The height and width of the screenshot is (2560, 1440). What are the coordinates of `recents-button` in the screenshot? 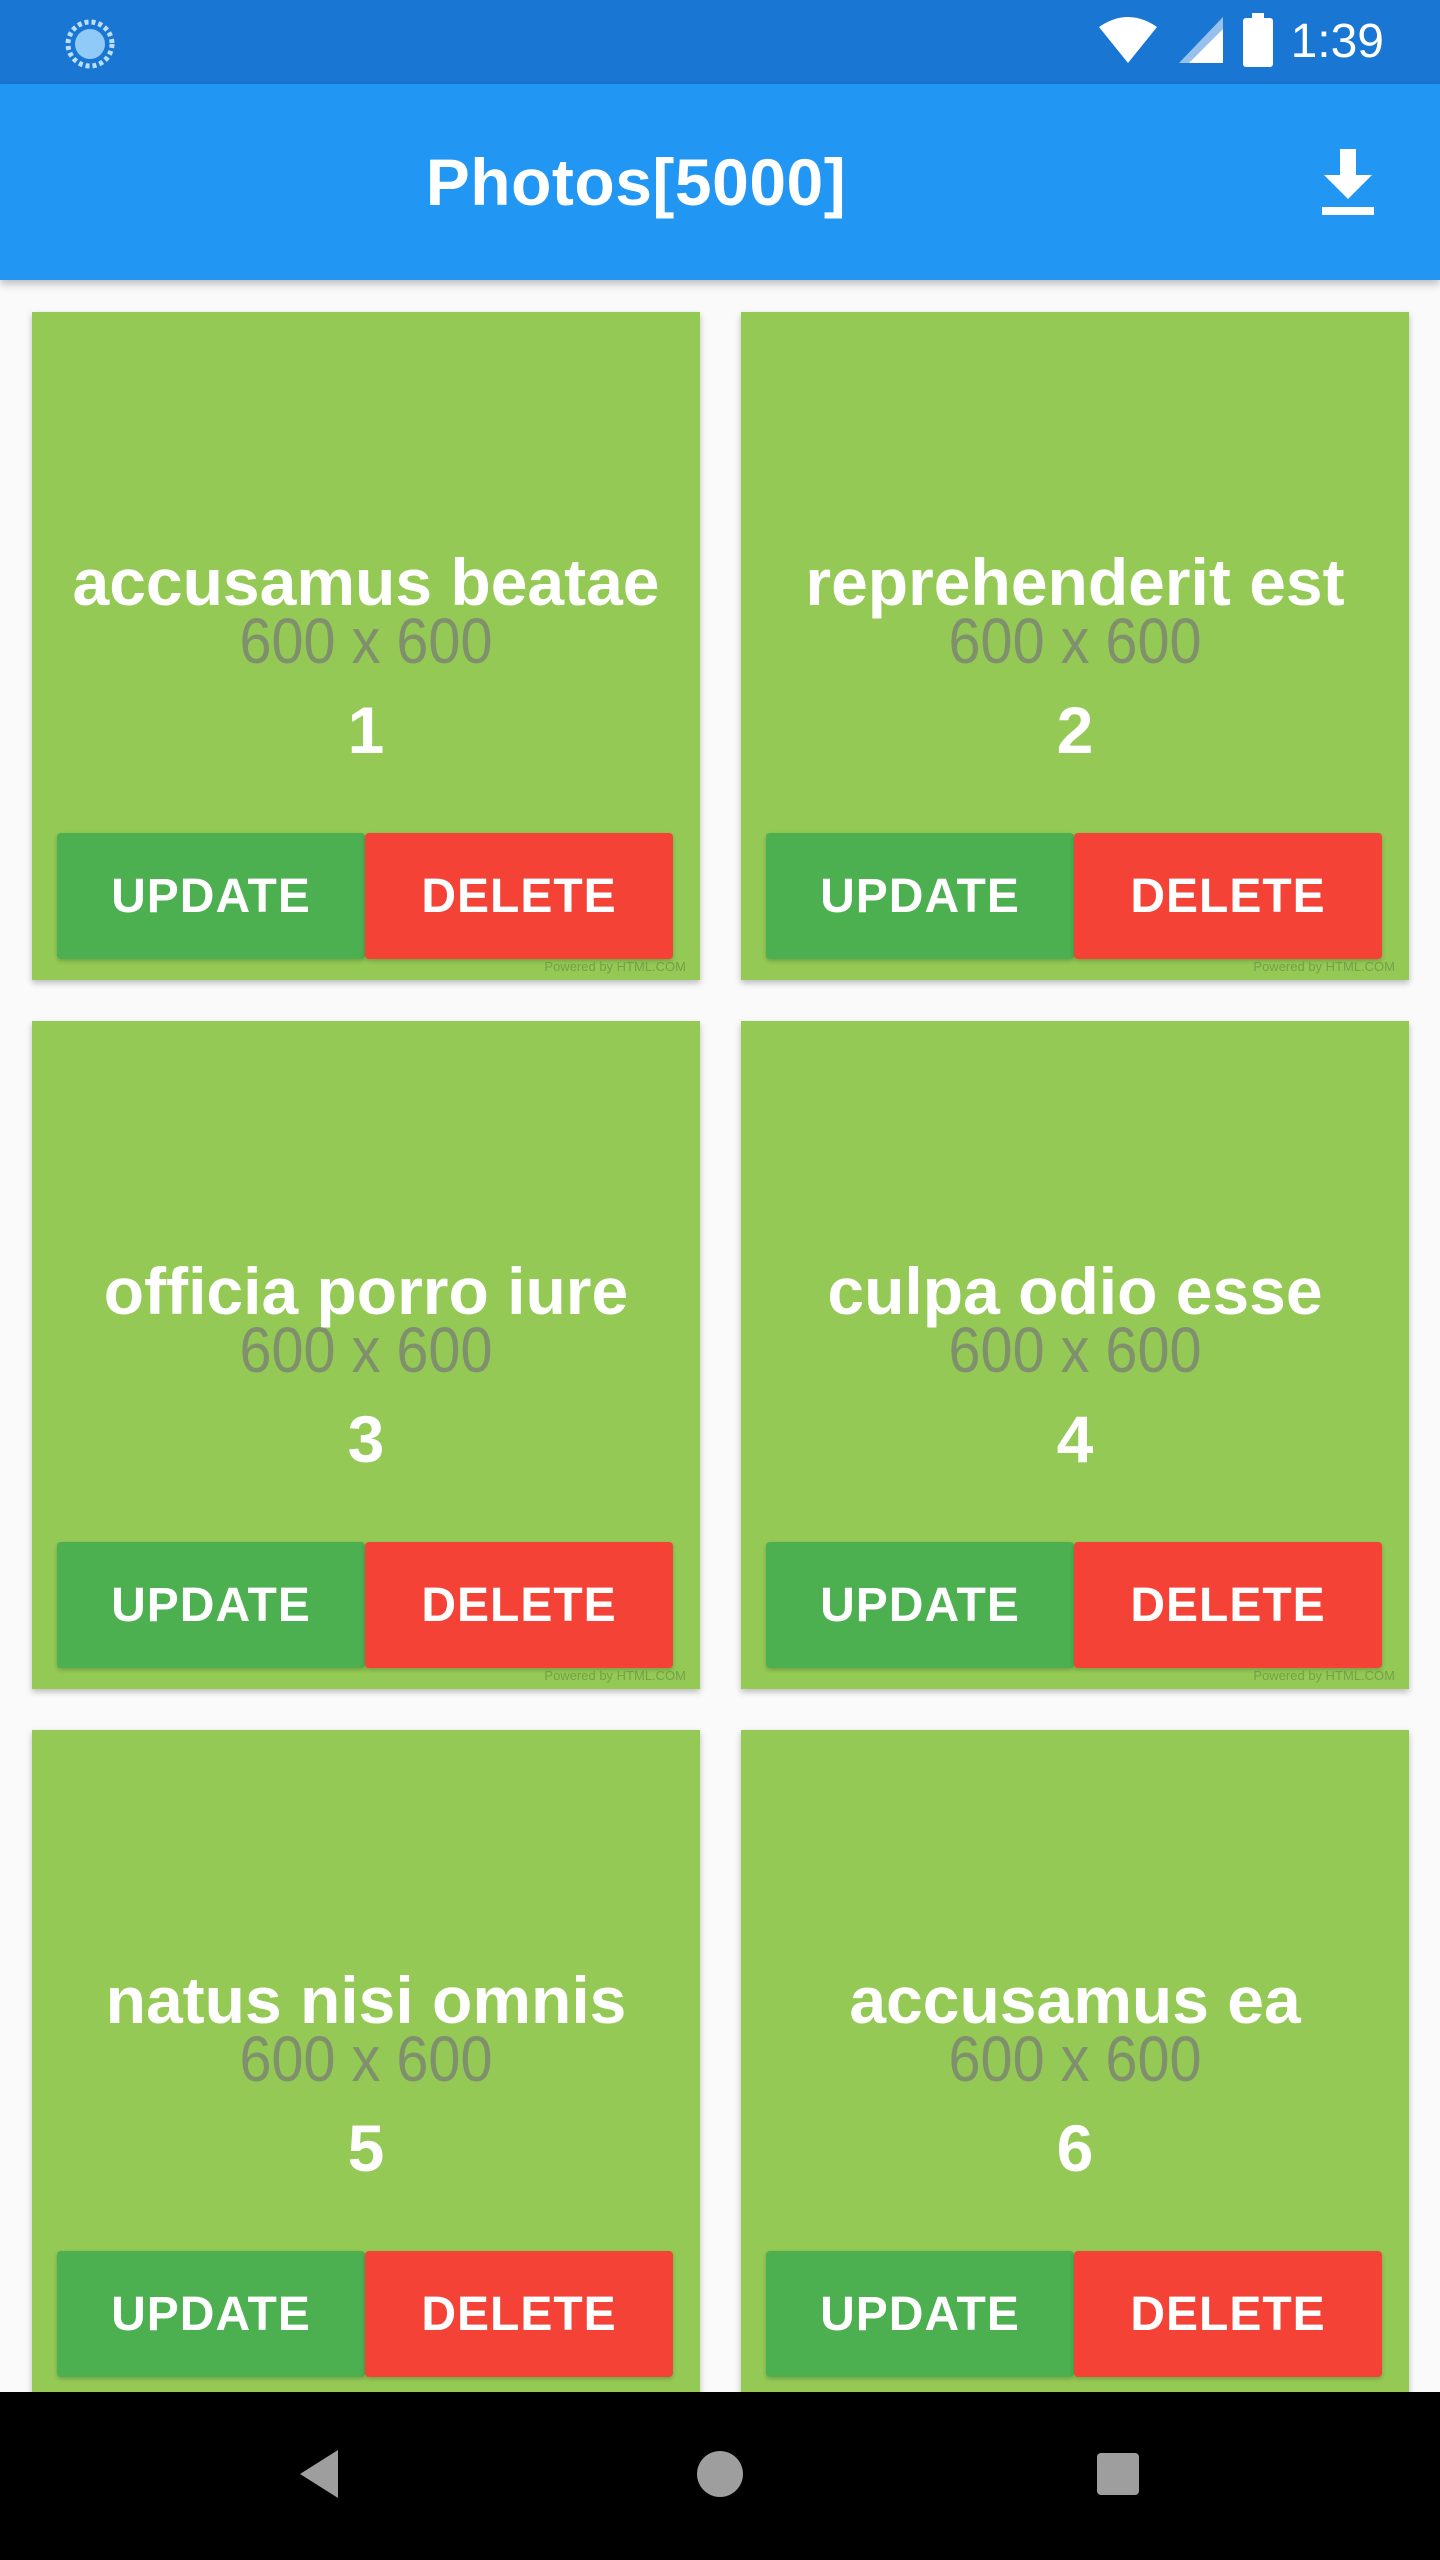 It's located at (1118, 2476).